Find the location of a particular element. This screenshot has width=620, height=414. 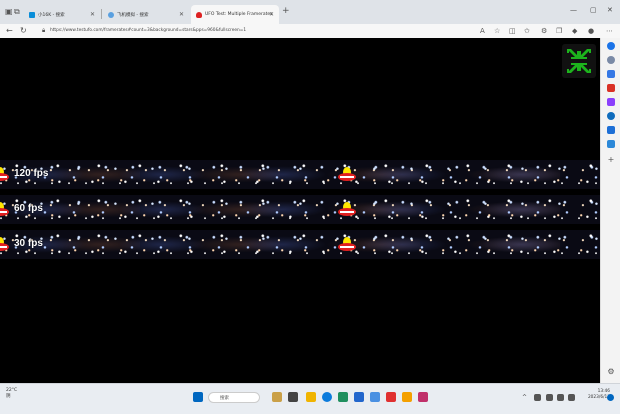

edge-icon is located at coordinates (327, 397).